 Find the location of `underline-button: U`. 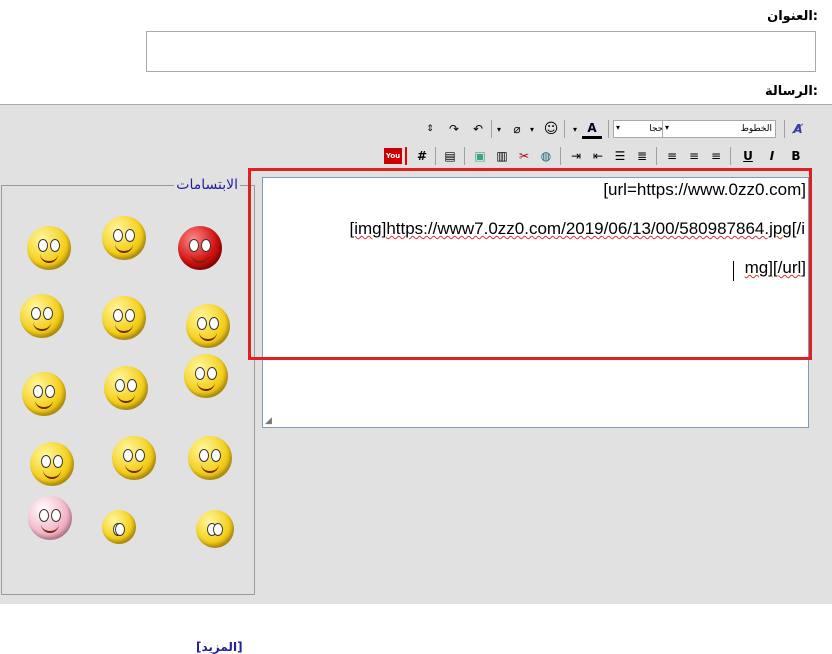

underline-button: U is located at coordinates (748, 156).